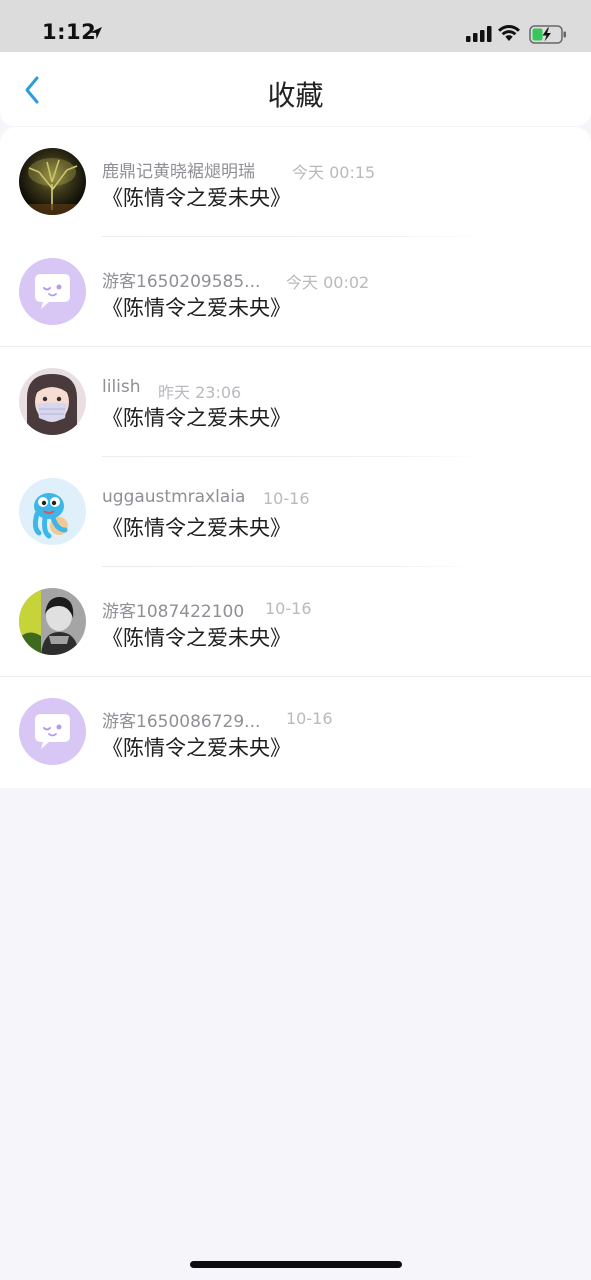  Describe the element at coordinates (174, 497) in the screenshot. I see `user-name: uggaustmraxlaia` at that location.